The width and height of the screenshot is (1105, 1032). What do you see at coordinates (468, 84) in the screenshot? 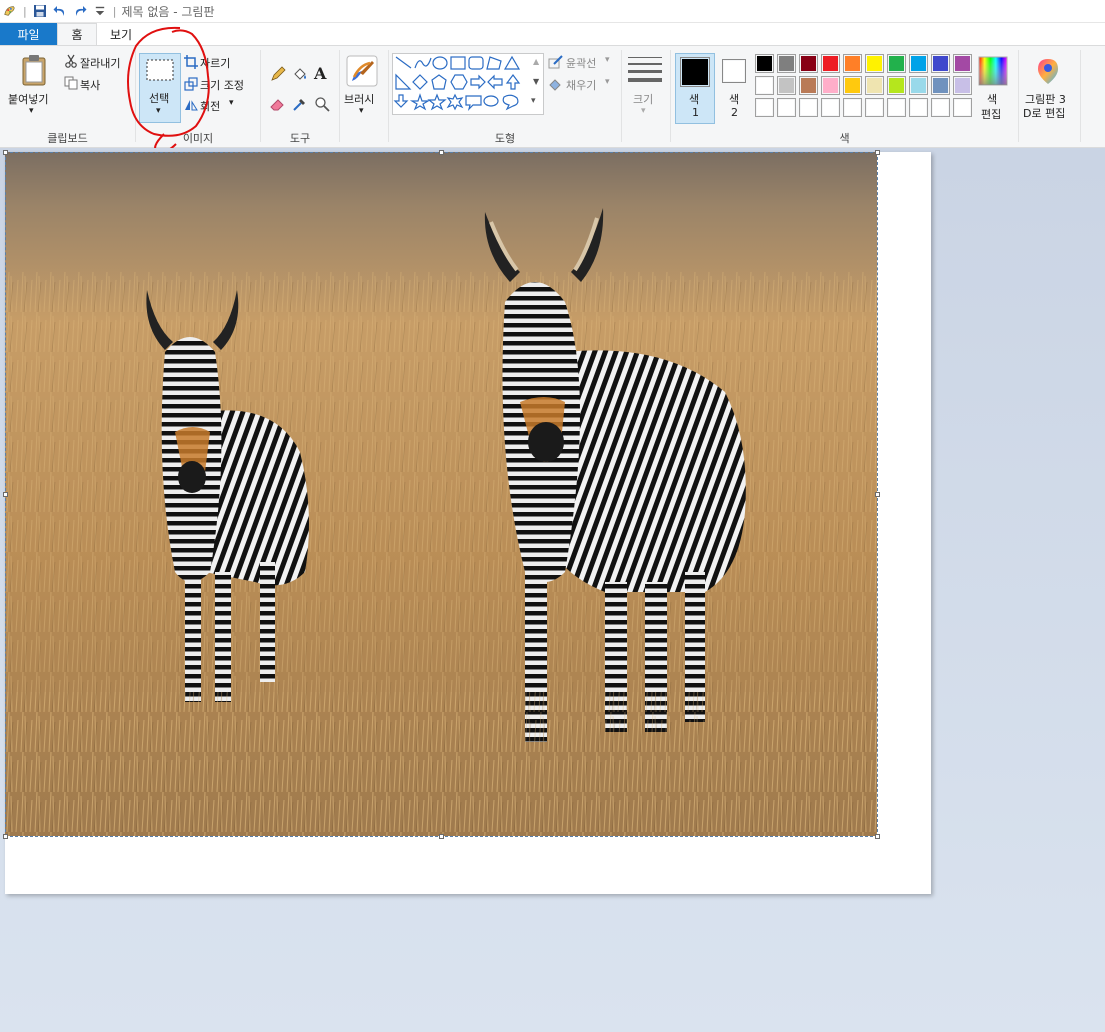
I see `shapes-gallery` at bounding box center [468, 84].